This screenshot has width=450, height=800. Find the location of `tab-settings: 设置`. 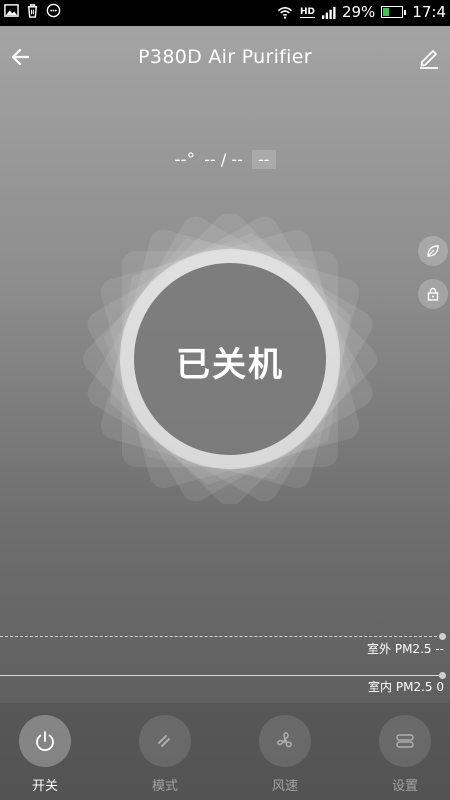

tab-settings: 设置 is located at coordinates (405, 754).